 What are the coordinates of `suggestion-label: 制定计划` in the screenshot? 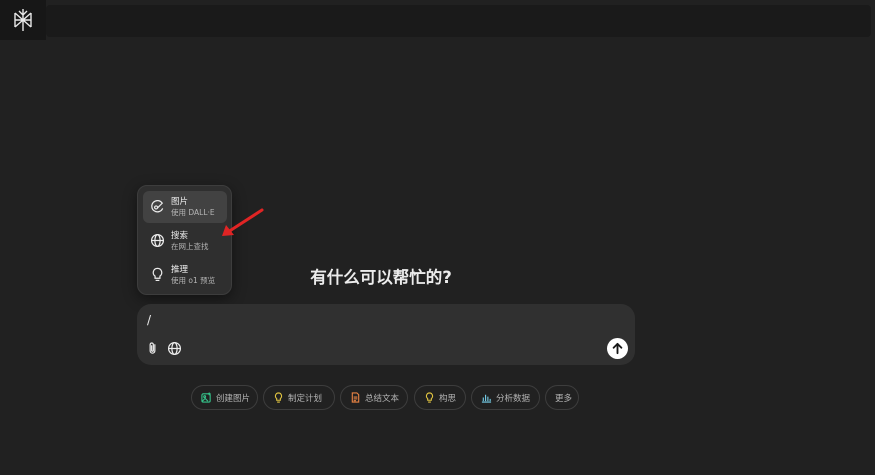 It's located at (305, 399).